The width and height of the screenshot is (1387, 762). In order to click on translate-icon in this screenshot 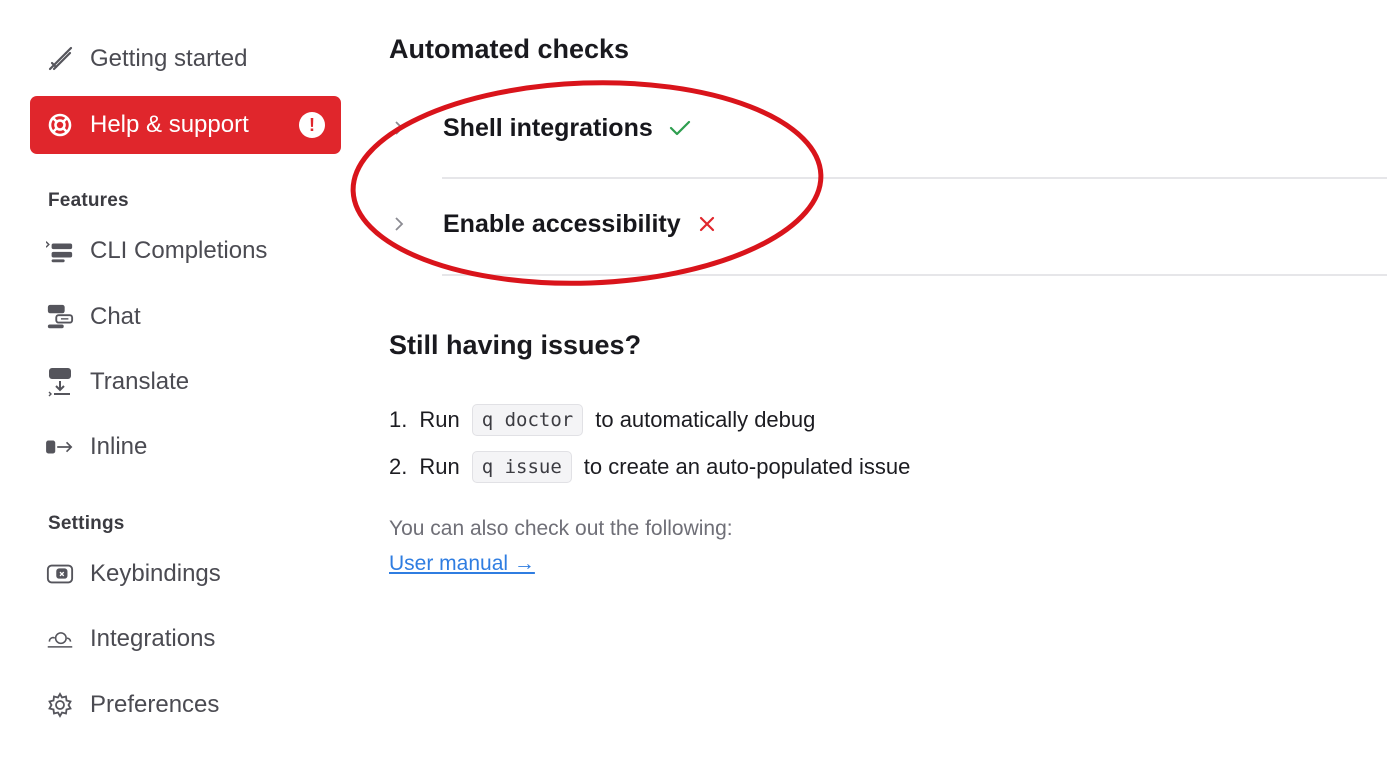, I will do `click(60, 382)`.